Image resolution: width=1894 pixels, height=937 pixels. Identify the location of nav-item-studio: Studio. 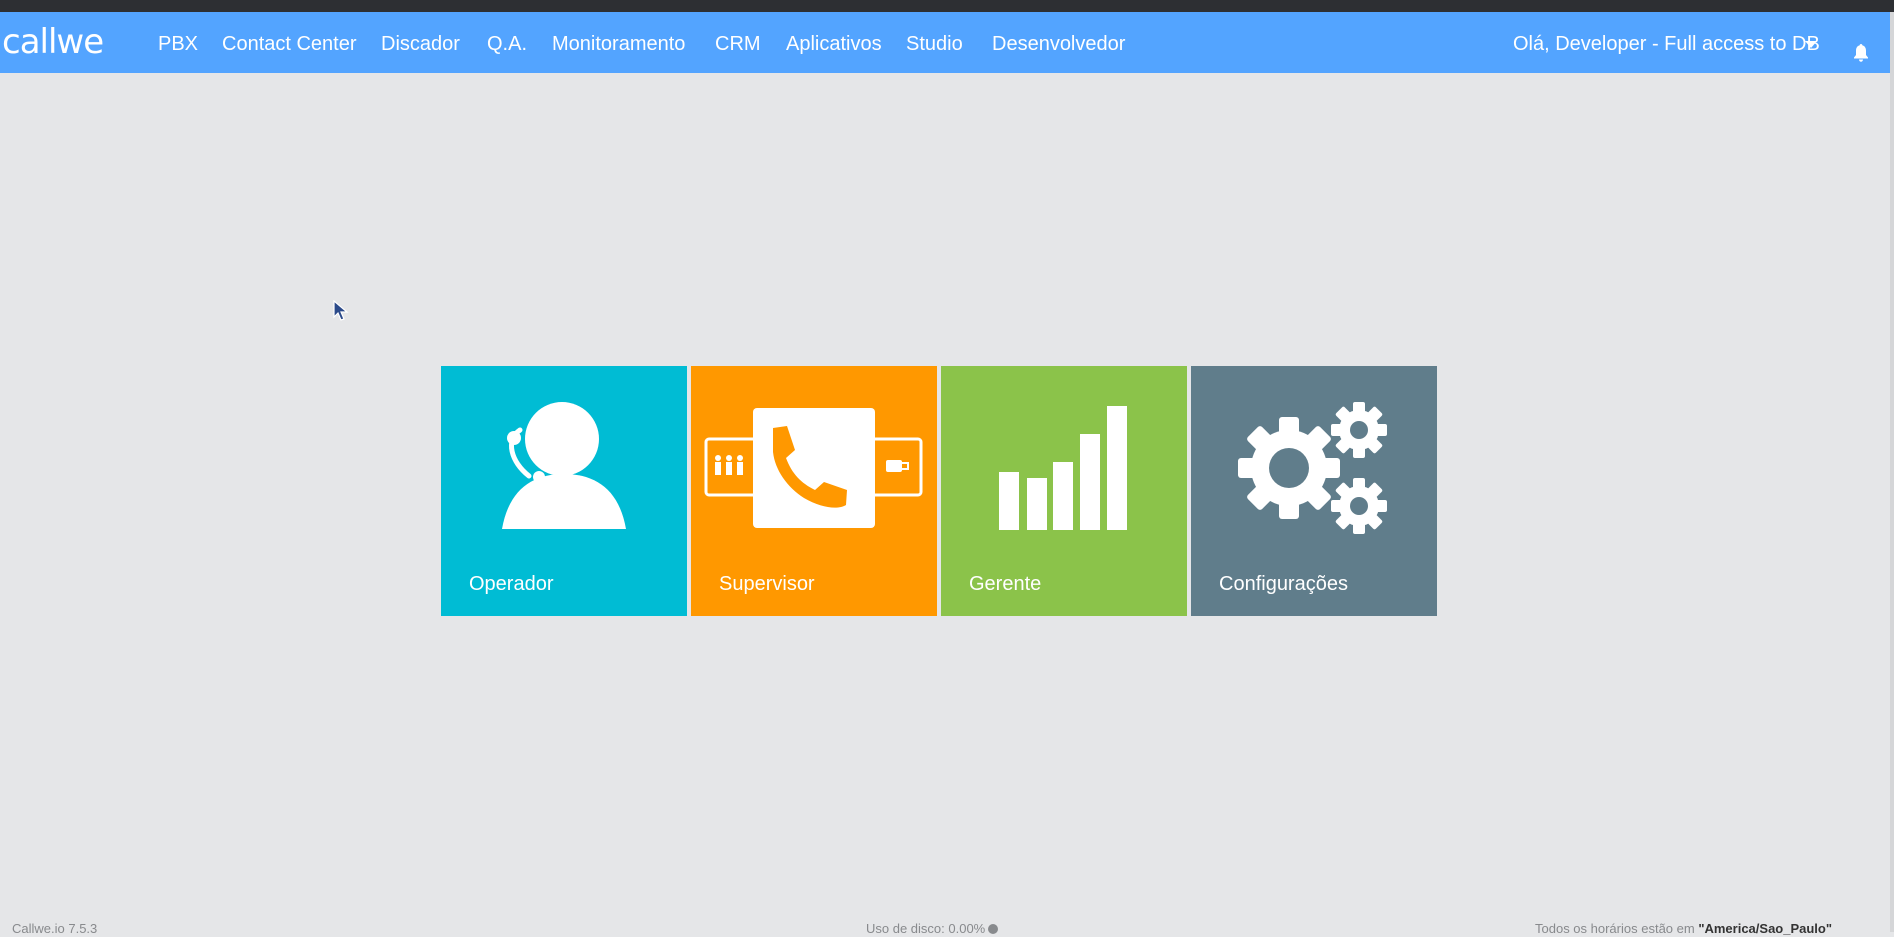
(934, 44).